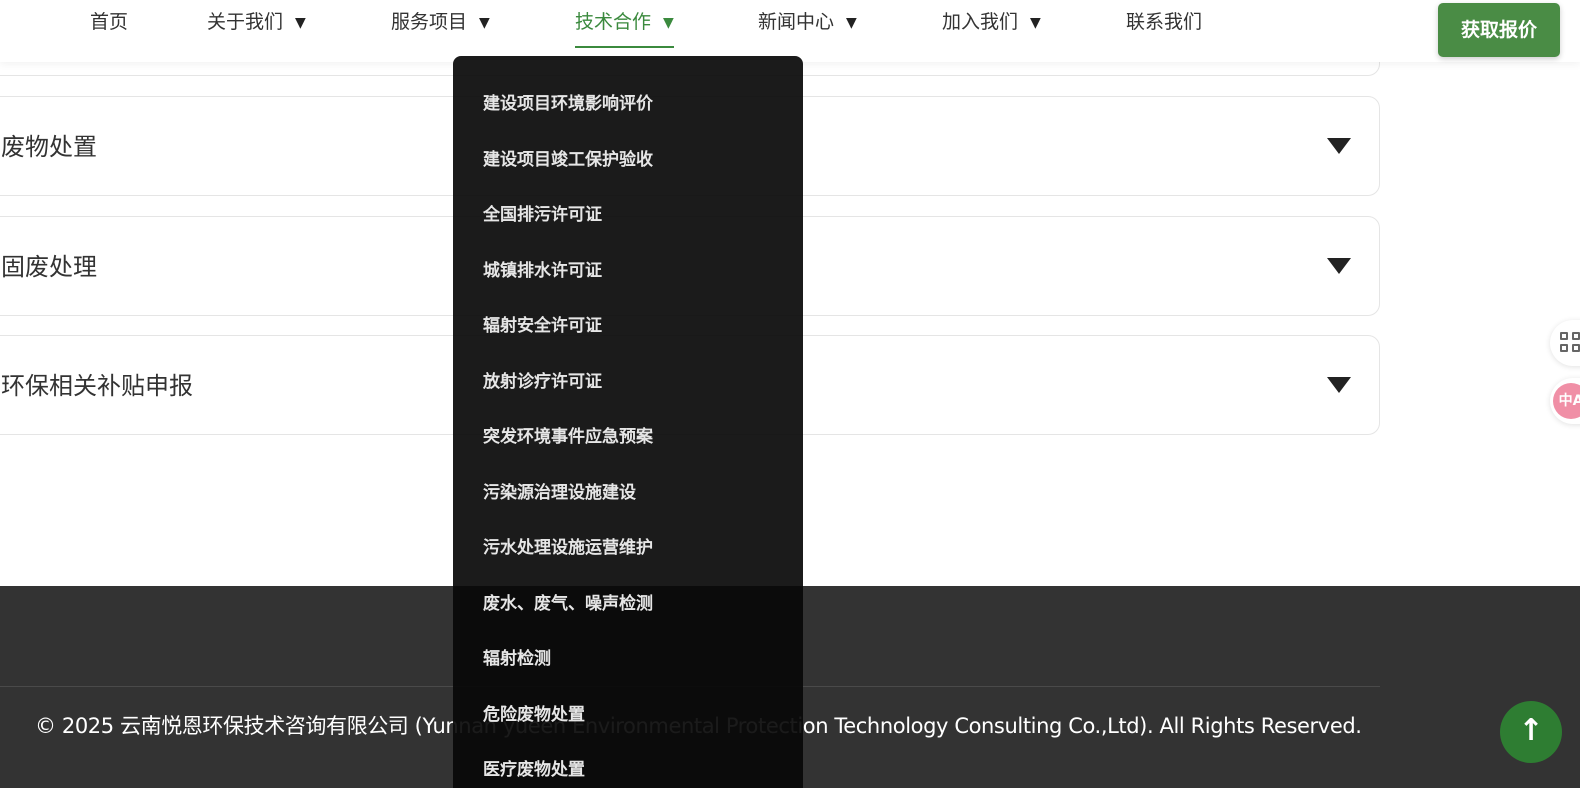 The height and width of the screenshot is (788, 1580). Describe the element at coordinates (49, 147) in the screenshot. I see `accordion-title: 废物处置` at that location.